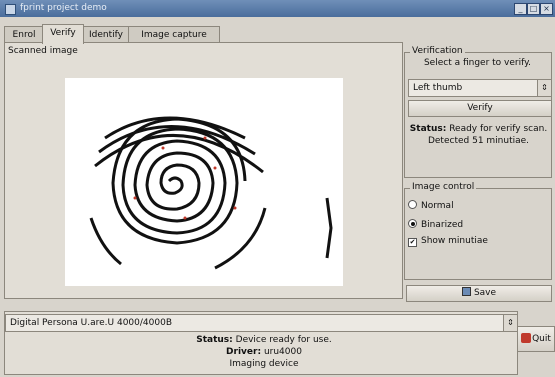 The image size is (555, 377). What do you see at coordinates (438, 88) in the screenshot?
I see `finger-select-value: Left thumb` at bounding box center [438, 88].